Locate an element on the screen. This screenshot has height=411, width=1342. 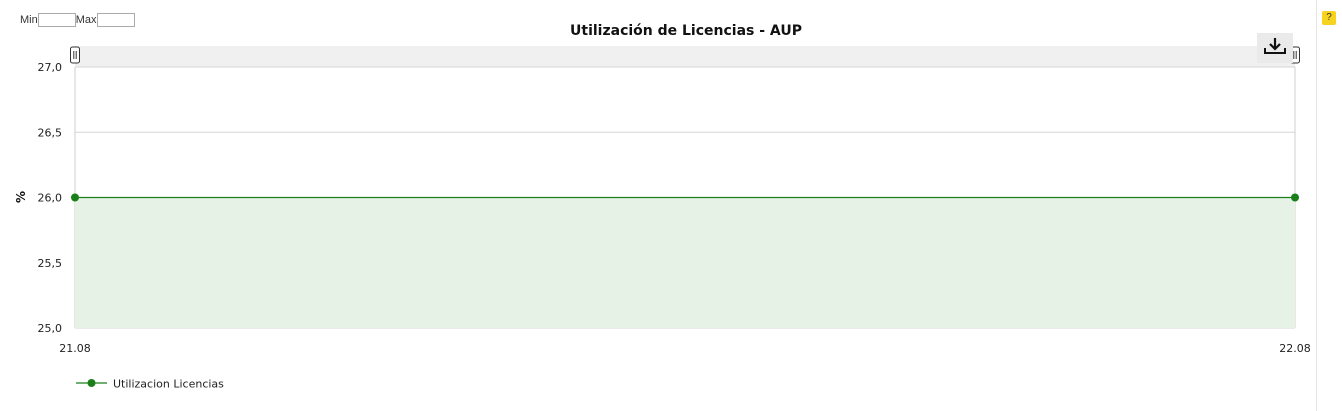
y-tick-label: 26,0 is located at coordinates (50, 198).